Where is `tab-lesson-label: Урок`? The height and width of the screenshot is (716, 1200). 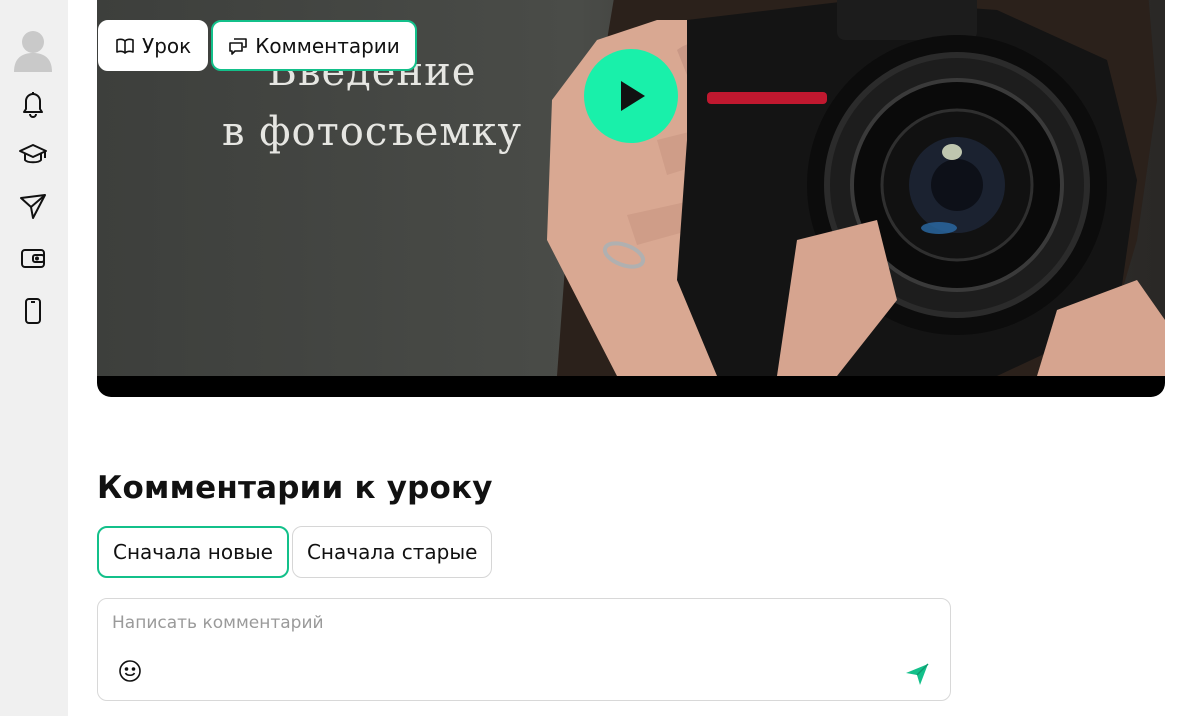 tab-lesson-label: Урок is located at coordinates (167, 45).